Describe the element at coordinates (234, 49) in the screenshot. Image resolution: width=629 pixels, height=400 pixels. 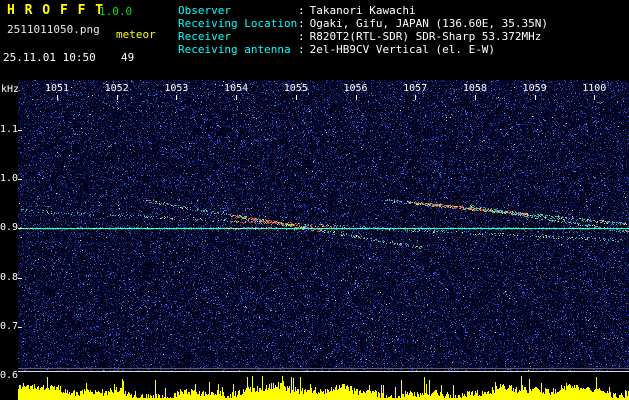
I see `info-label: Receiving antenna` at that location.